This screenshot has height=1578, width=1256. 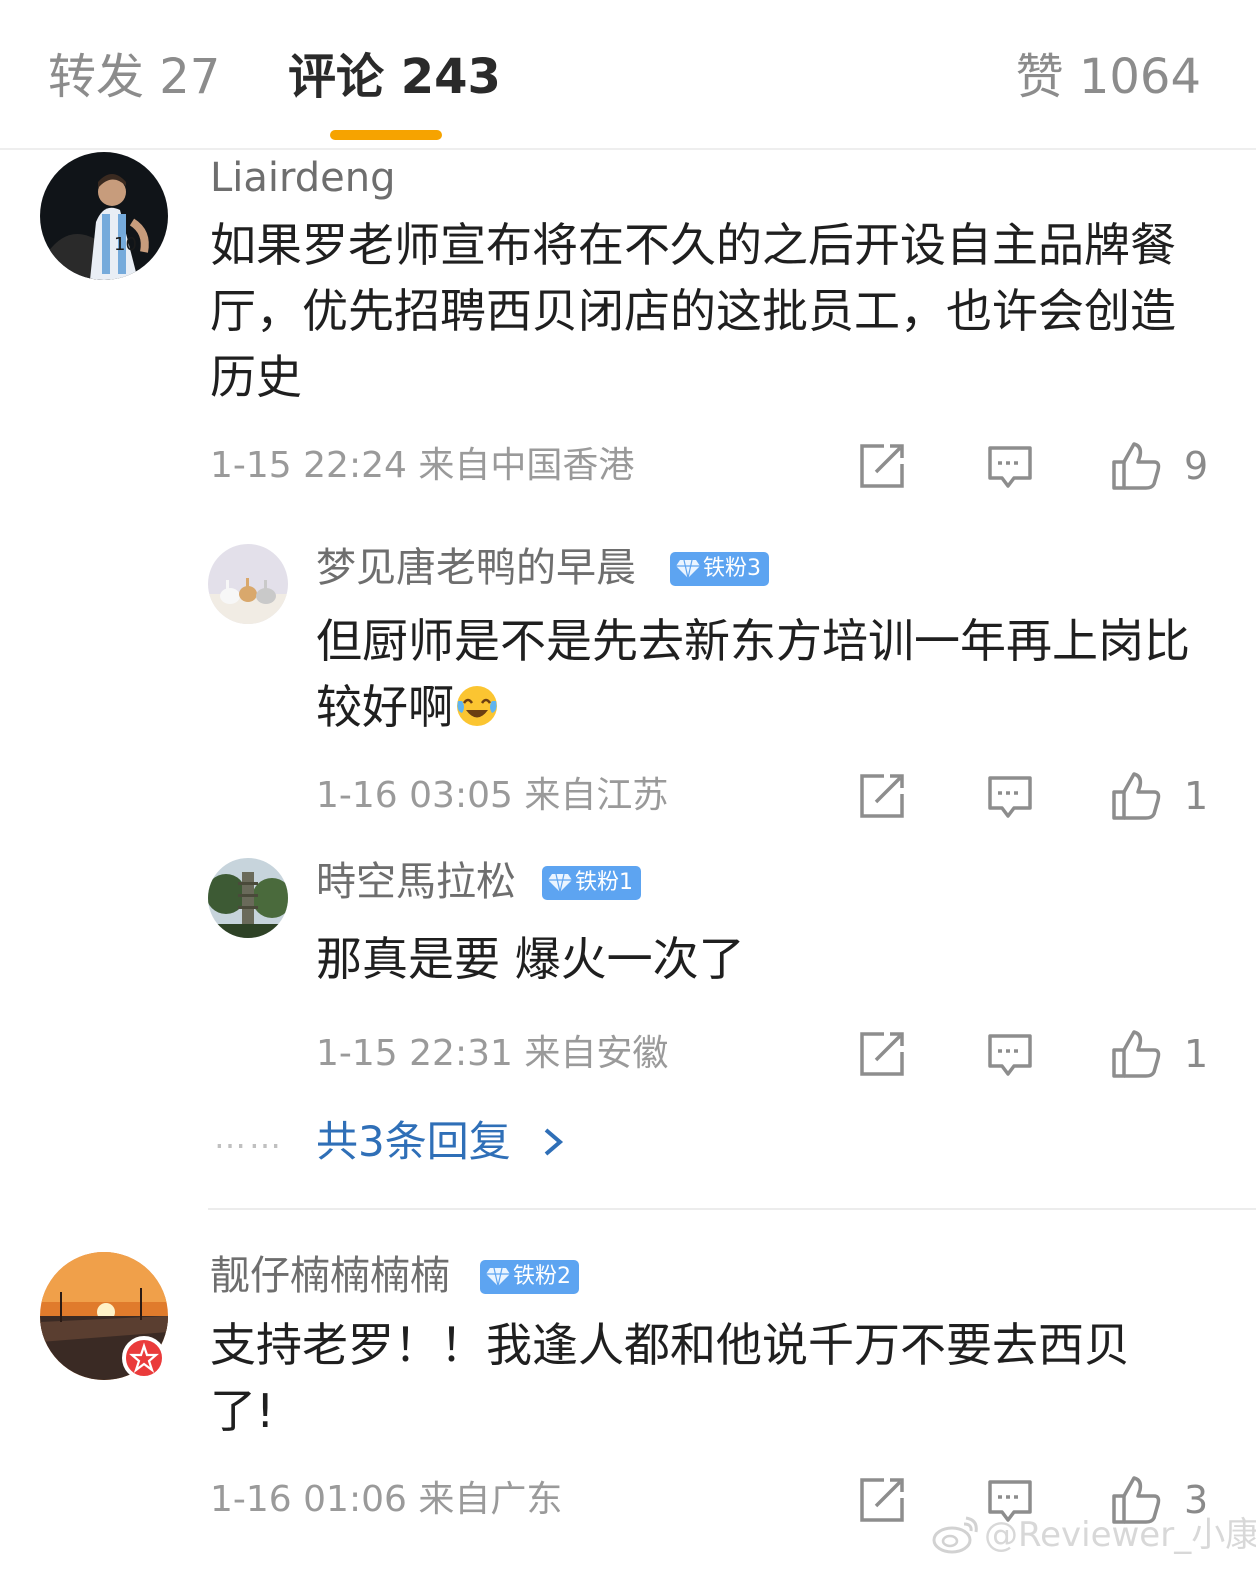 I want to click on comment-text: 支持老罗！！我逢人都和他说千万不要去西贝了!, so click(x=670, y=1378).